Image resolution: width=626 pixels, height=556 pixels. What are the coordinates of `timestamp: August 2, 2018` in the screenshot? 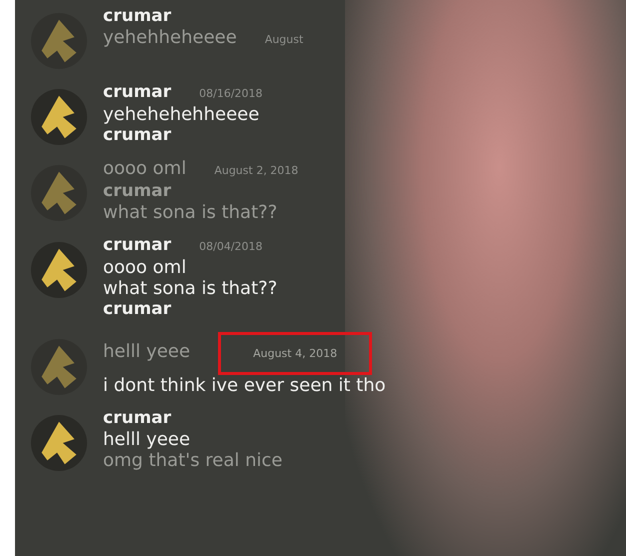 It's located at (256, 171).